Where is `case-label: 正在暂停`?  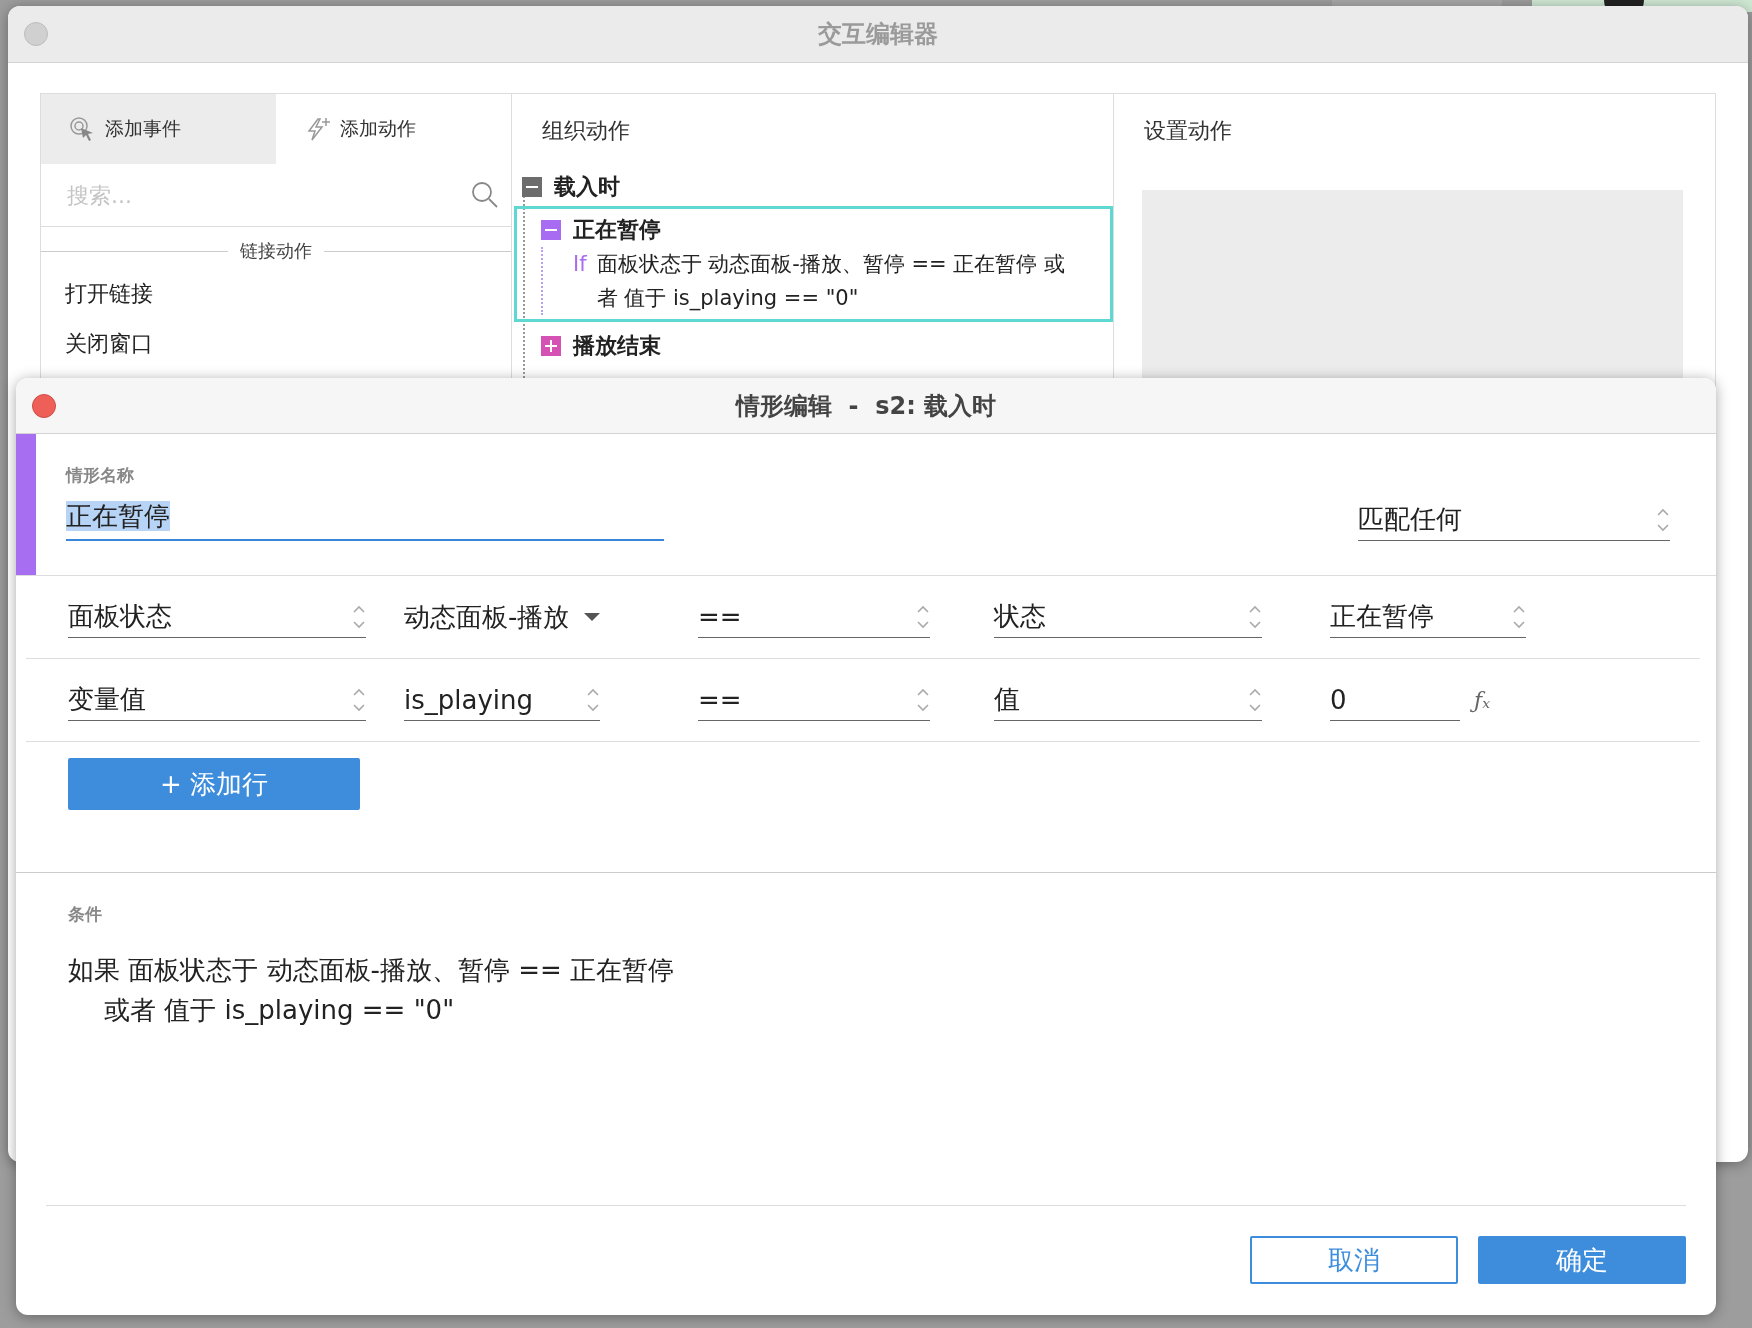
case-label: 正在暂停 is located at coordinates (617, 230).